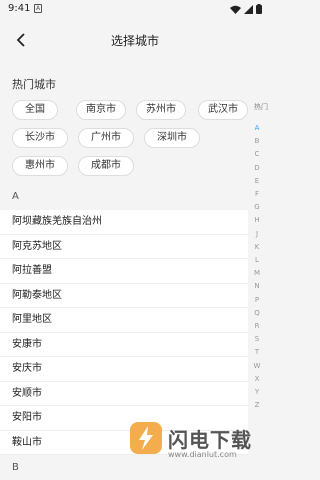 Image resolution: width=320 pixels, height=480 pixels. I want to click on index-letter: R, so click(257, 326).